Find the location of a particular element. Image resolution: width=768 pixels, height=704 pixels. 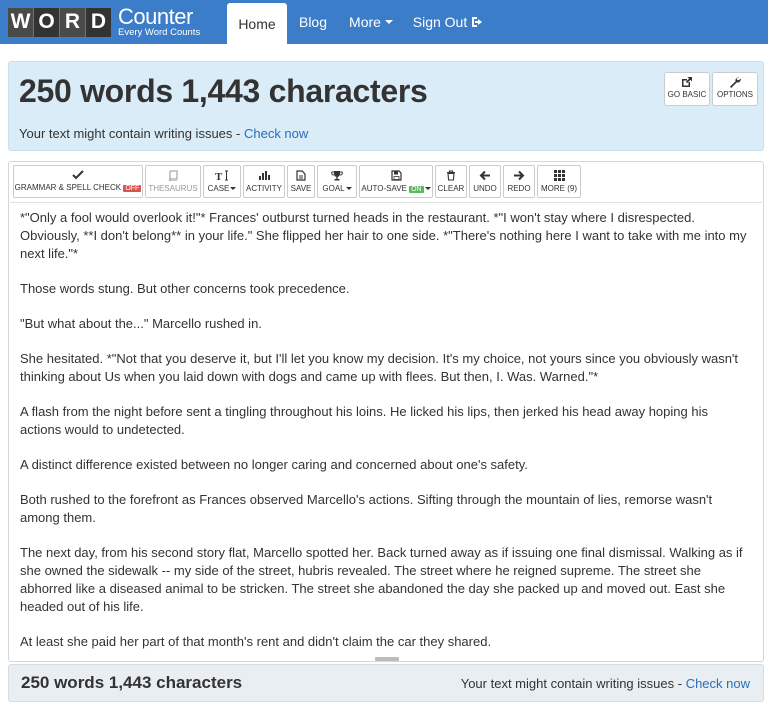

logo-title: Counter is located at coordinates (155, 17).